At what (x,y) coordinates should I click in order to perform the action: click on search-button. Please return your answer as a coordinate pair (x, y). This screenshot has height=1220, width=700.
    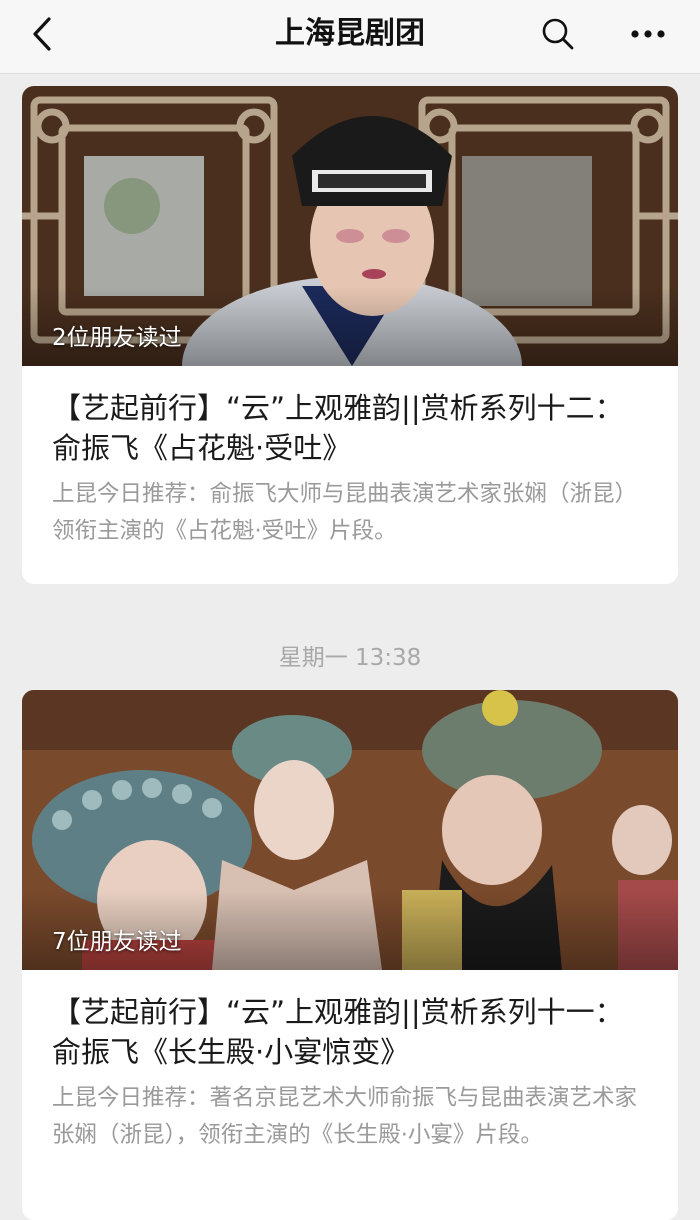
    Looking at the image, I should click on (558, 34).